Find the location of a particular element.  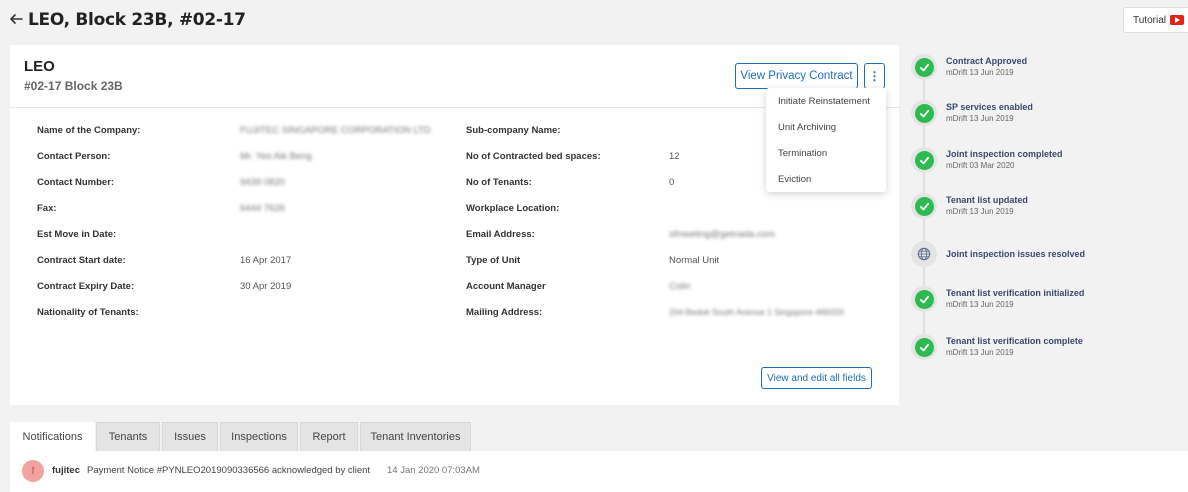

contract-start-value: 16 Apr 2017 is located at coordinates (266, 260).